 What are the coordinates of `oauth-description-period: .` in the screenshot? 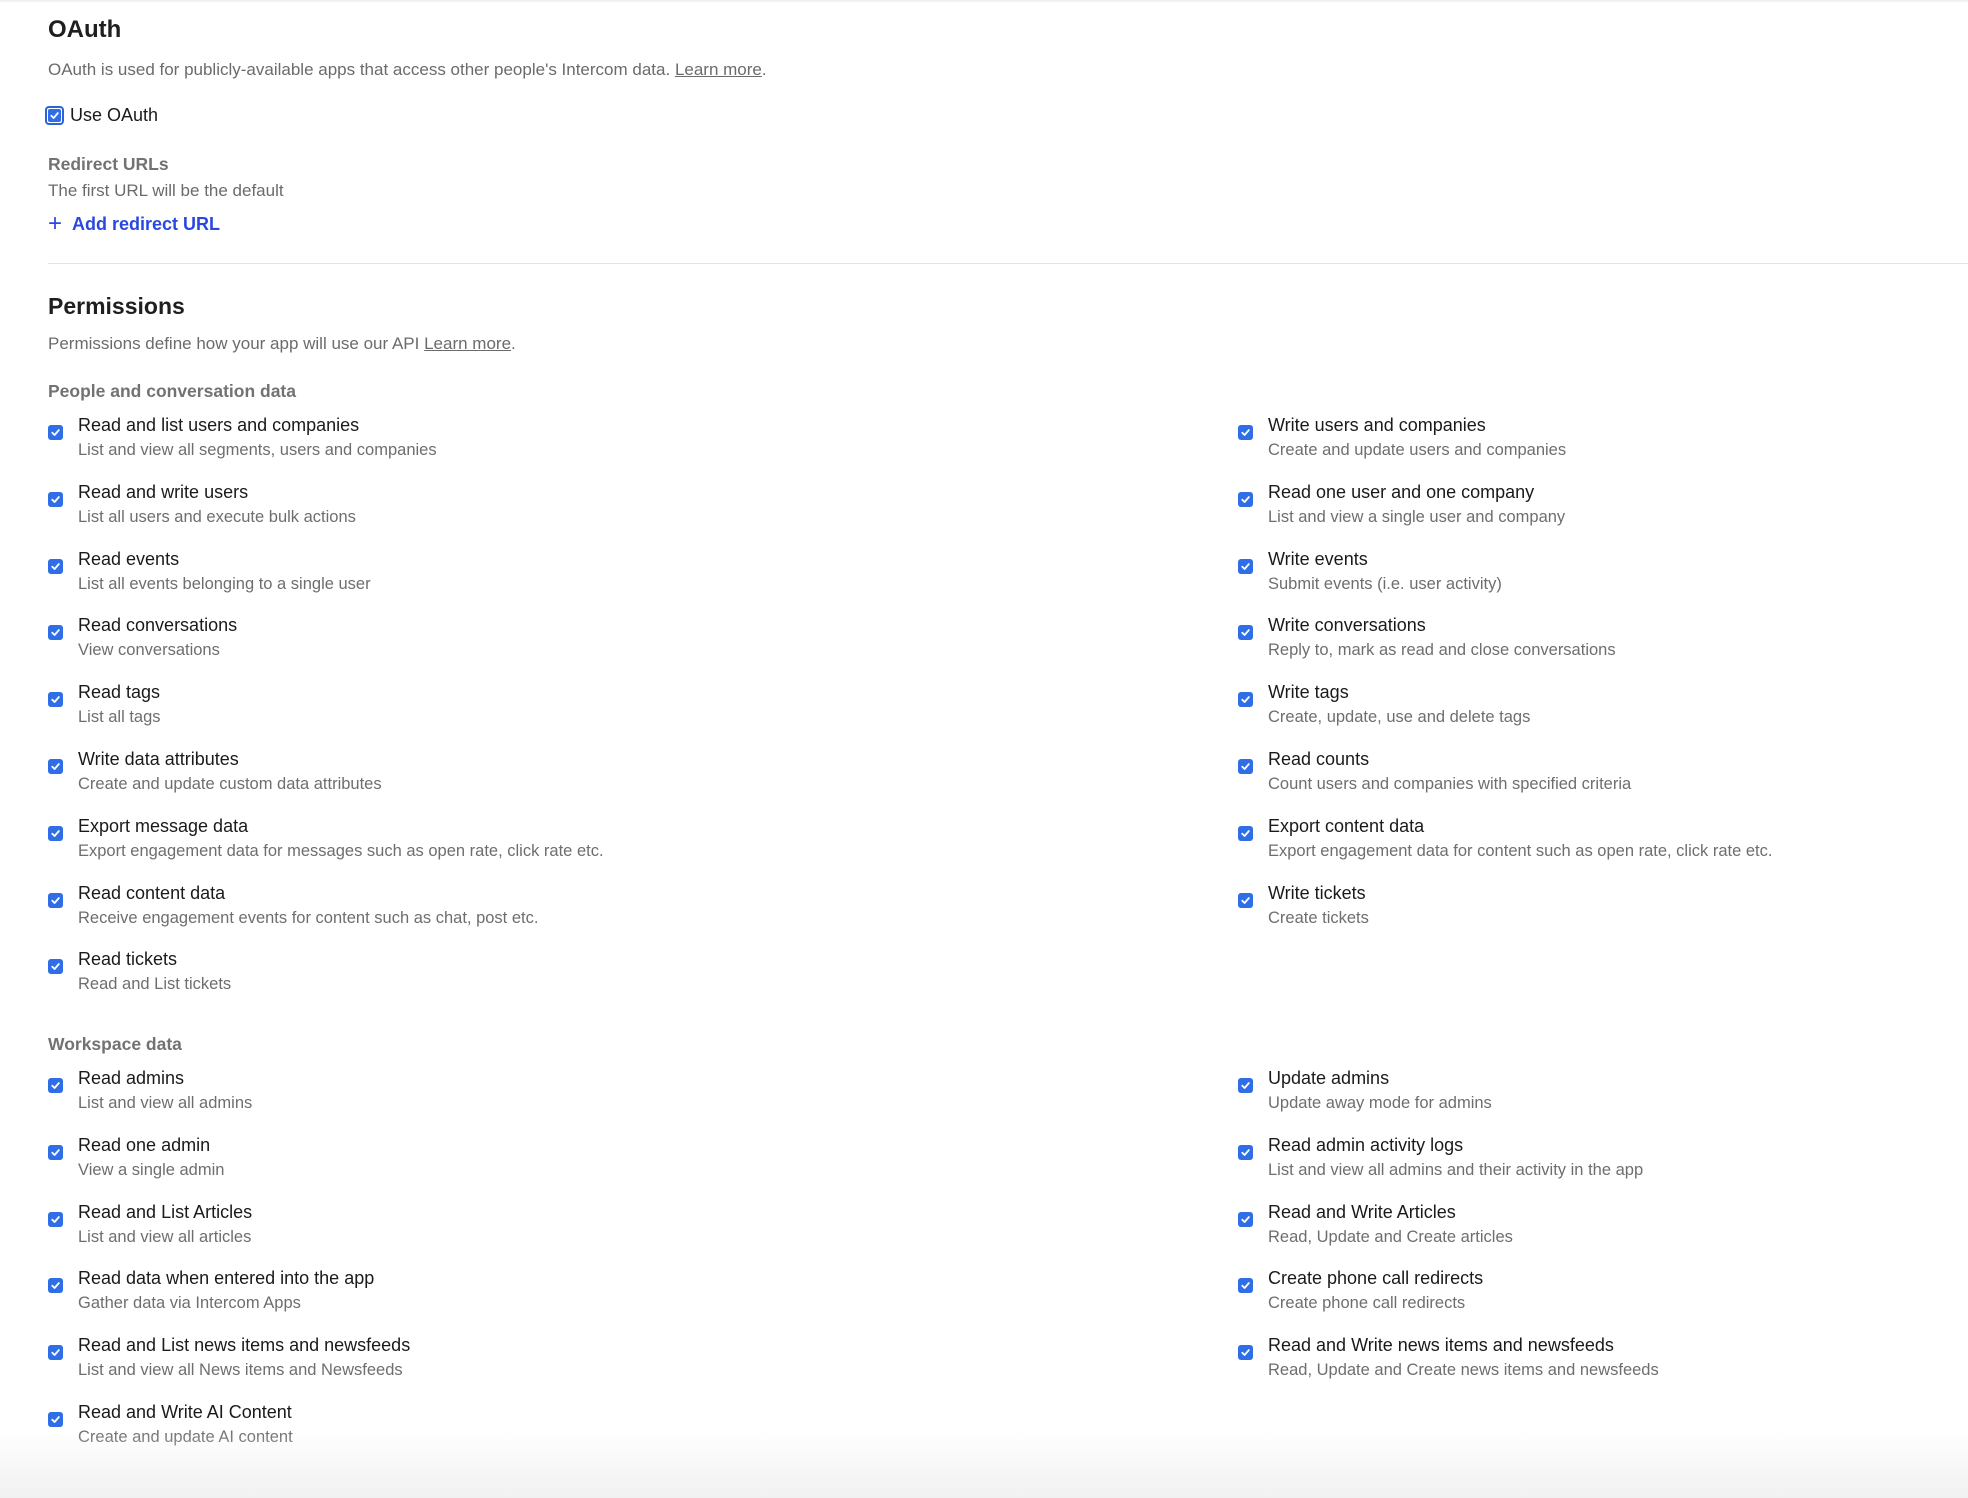 It's located at (764, 69).